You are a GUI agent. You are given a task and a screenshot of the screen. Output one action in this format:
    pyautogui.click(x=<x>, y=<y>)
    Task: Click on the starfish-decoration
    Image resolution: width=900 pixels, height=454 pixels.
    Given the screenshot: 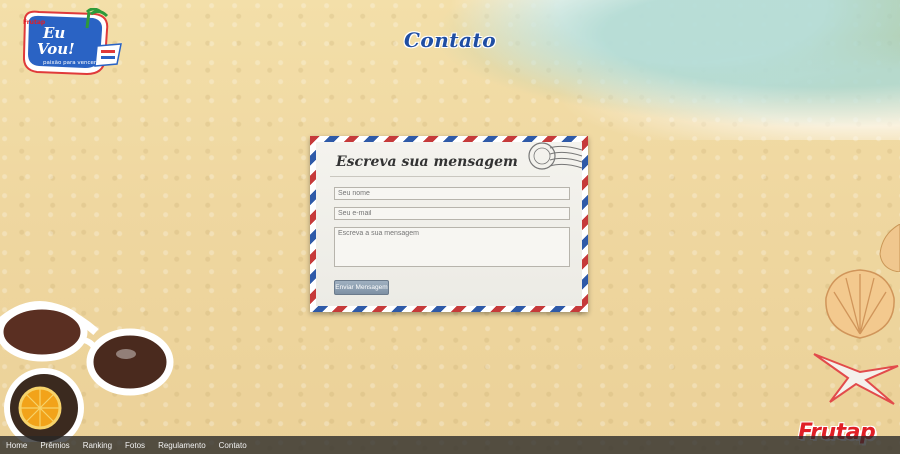 What is the action you would take?
    pyautogui.click(x=856, y=379)
    